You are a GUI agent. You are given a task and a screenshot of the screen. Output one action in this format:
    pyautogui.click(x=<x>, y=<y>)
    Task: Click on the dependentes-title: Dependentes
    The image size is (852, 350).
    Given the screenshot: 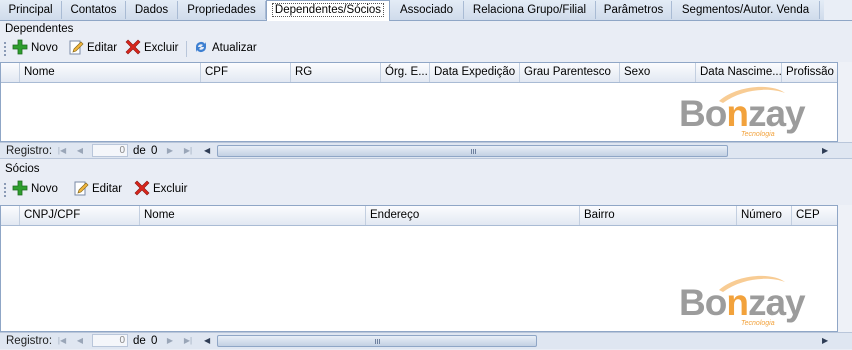 What is the action you would take?
    pyautogui.click(x=39, y=29)
    